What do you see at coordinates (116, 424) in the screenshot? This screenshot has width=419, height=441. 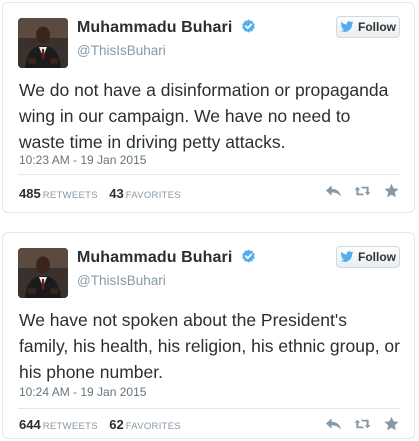 I see `favorite-count: 62` at bounding box center [116, 424].